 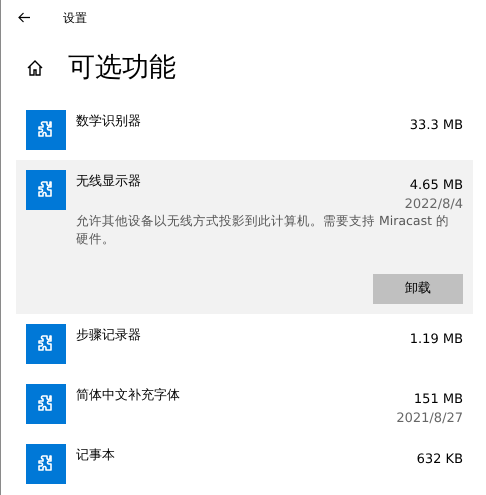 I want to click on feature-size: 4.65 MB, so click(x=436, y=186).